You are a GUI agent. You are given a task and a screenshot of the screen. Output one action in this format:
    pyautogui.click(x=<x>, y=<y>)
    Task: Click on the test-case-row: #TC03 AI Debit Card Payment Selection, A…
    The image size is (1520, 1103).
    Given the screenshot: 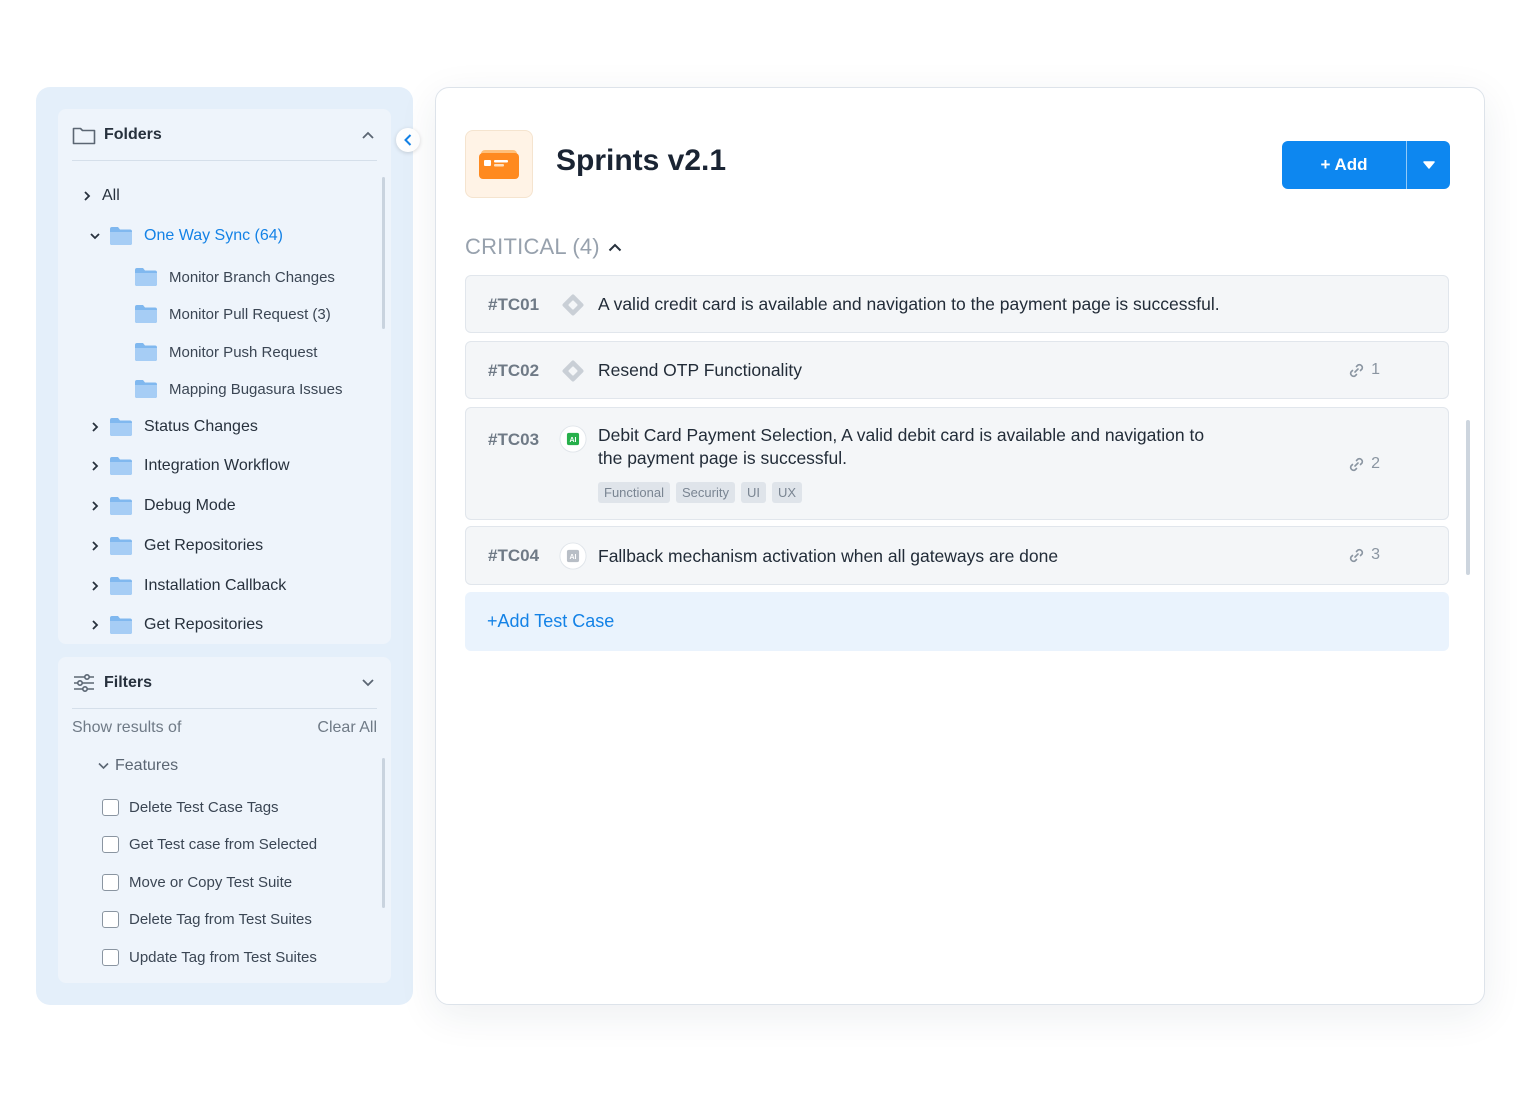 What is the action you would take?
    pyautogui.click(x=957, y=463)
    